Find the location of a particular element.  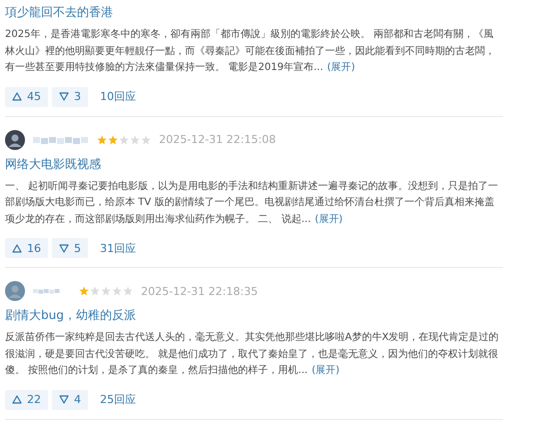

review-date: 2025-12-31 22:18:35 is located at coordinates (199, 291).